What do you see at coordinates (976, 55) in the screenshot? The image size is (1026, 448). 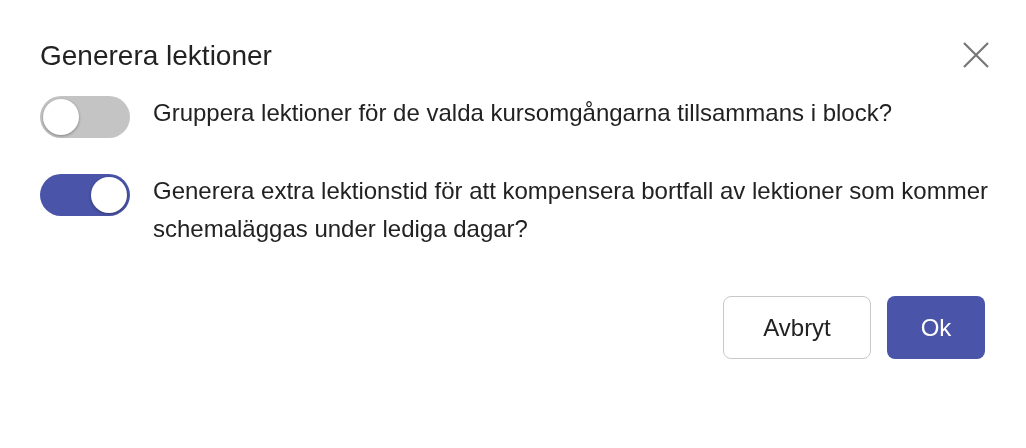 I see `close-icon` at bounding box center [976, 55].